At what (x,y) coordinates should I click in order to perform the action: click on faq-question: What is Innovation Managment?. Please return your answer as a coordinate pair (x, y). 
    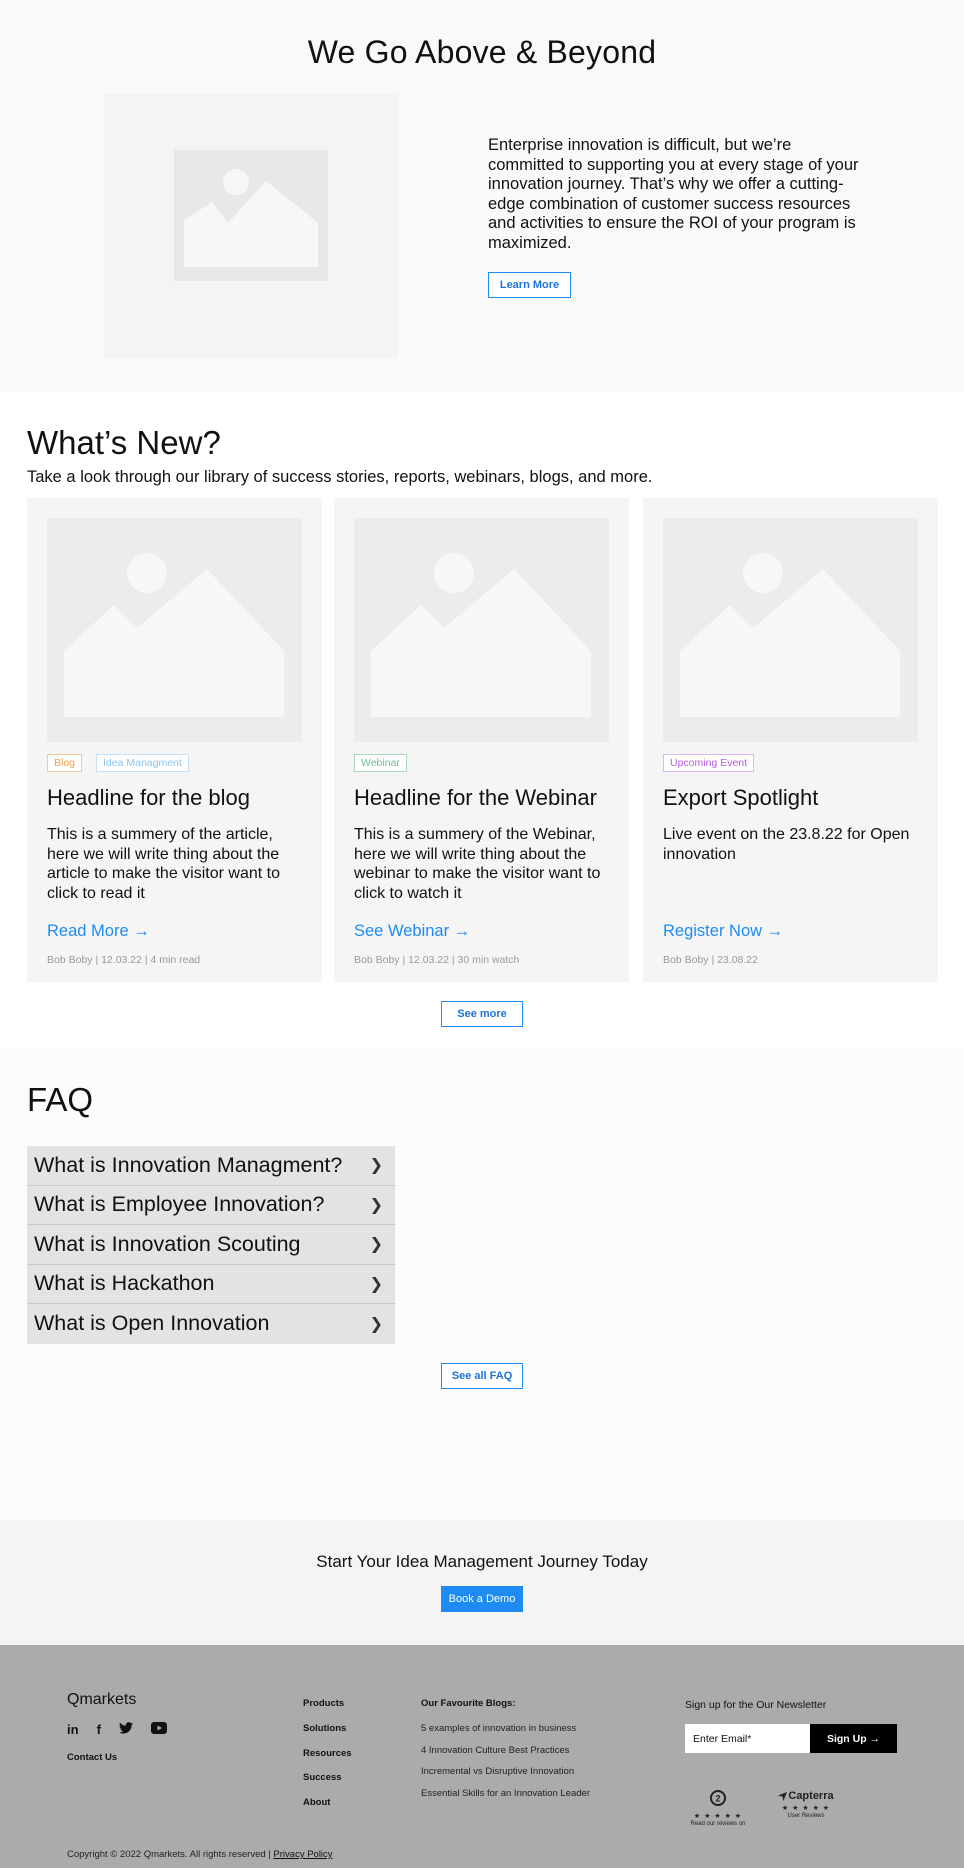
    Looking at the image, I should click on (188, 1164).